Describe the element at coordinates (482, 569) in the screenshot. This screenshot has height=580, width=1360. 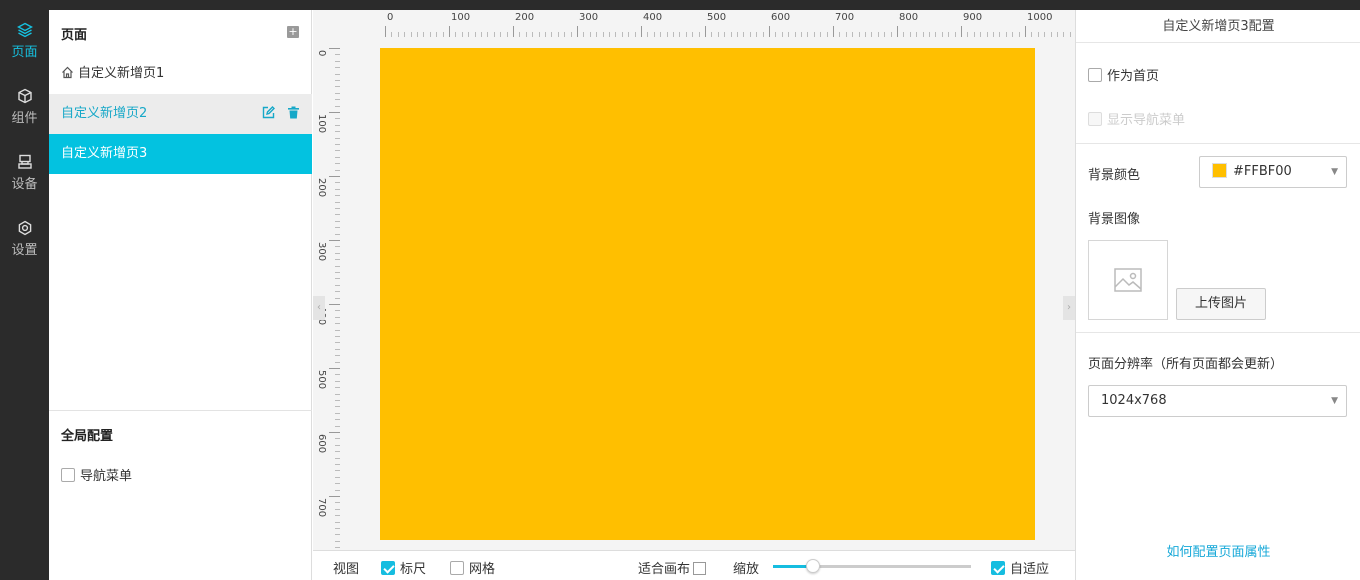
I see `grid-label: 网格` at that location.